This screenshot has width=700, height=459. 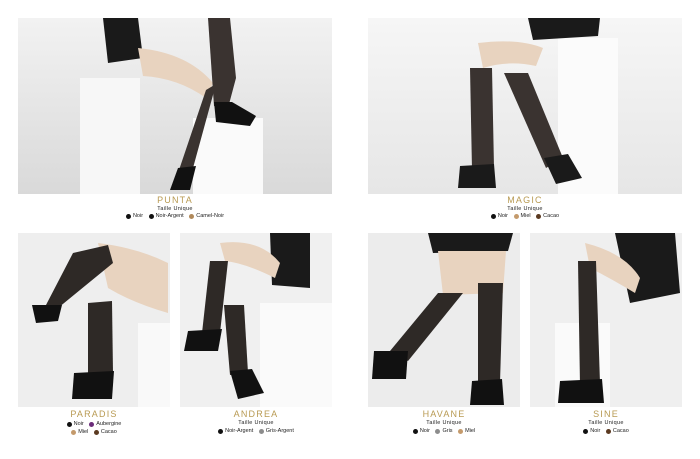 I want to click on color-list: Noir Miel Cacao, so click(x=525, y=216).